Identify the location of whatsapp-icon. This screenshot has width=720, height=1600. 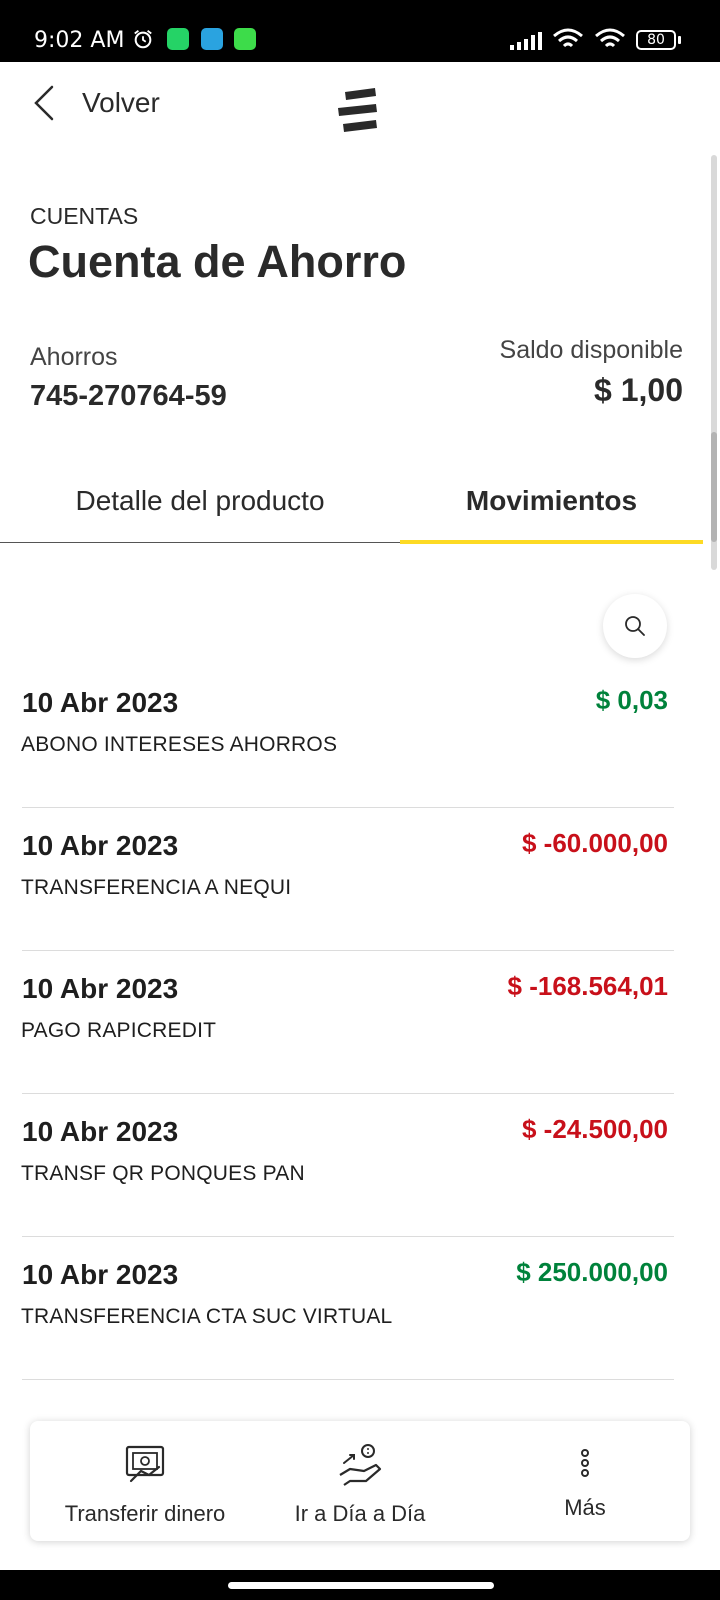
(178, 39).